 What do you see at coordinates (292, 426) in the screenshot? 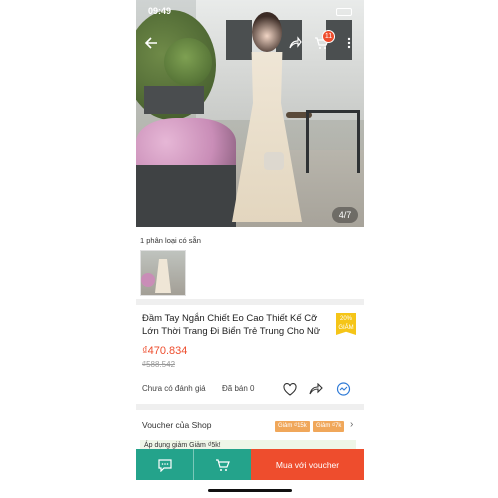
I see `voucher-tag: Giảm ₫15k` at bounding box center [292, 426].